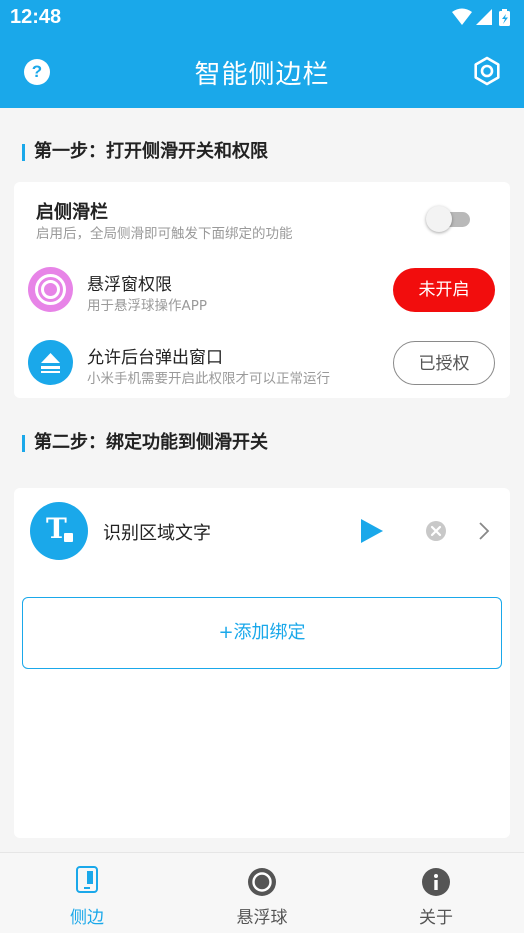 The height and width of the screenshot is (933, 524). Describe the element at coordinates (436, 918) in the screenshot. I see `nav-label-about: 关于` at that location.